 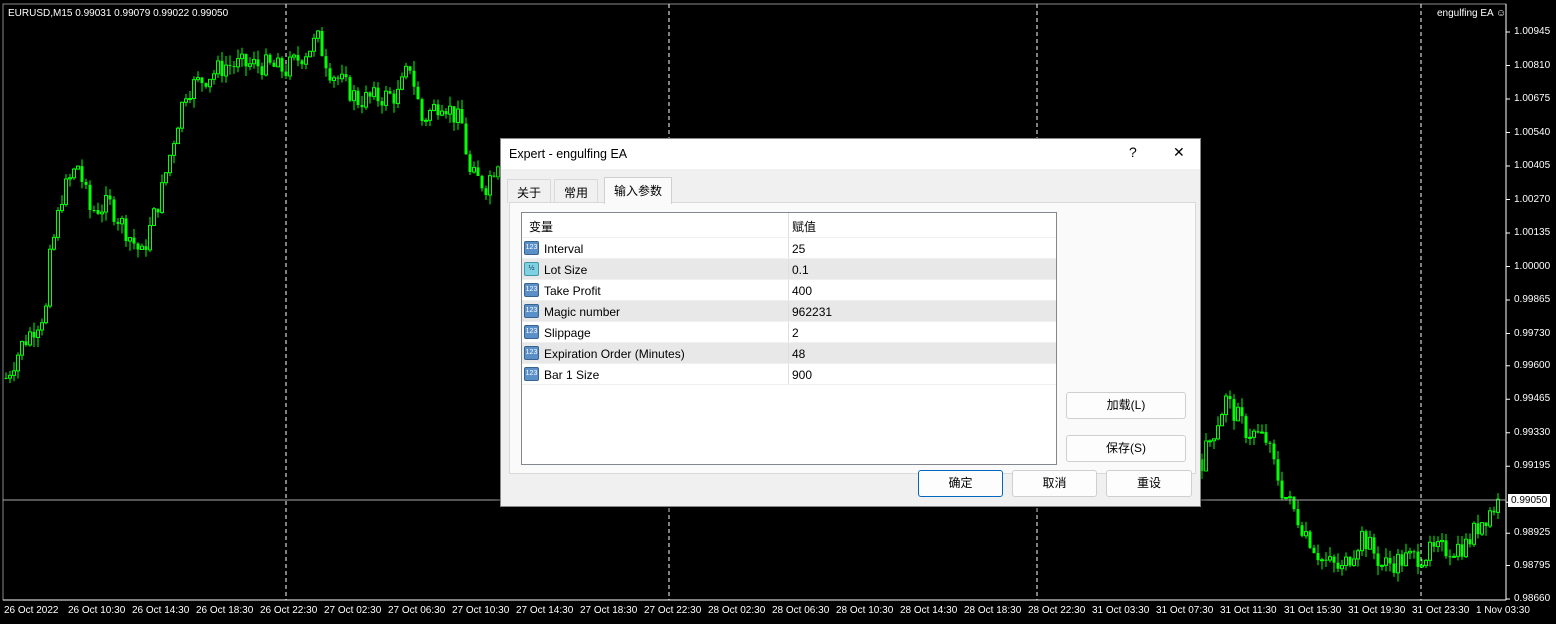 What do you see at coordinates (789, 269) in the screenshot?
I see `param-row: ½ Lot Size 0.1` at bounding box center [789, 269].